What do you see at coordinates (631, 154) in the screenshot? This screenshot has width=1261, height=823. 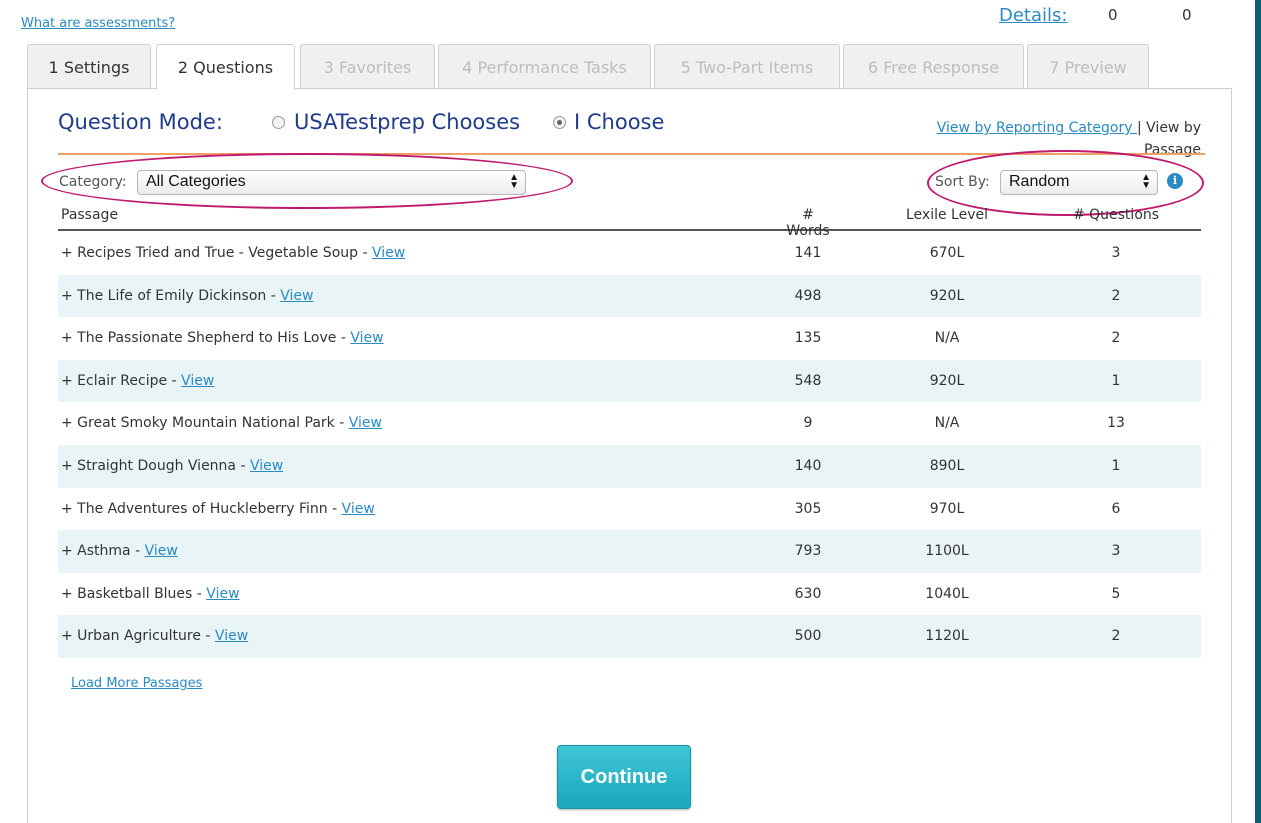 I see `section-divider` at bounding box center [631, 154].